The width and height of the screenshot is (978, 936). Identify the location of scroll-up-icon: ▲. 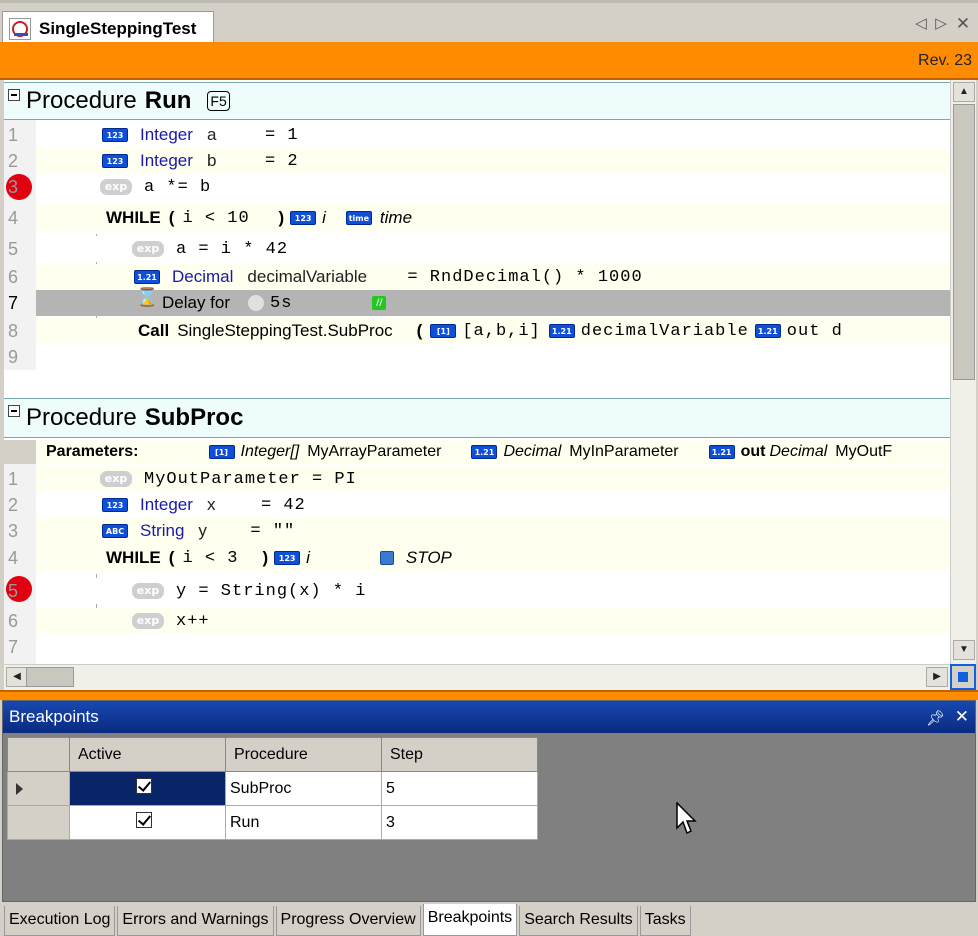
(964, 92).